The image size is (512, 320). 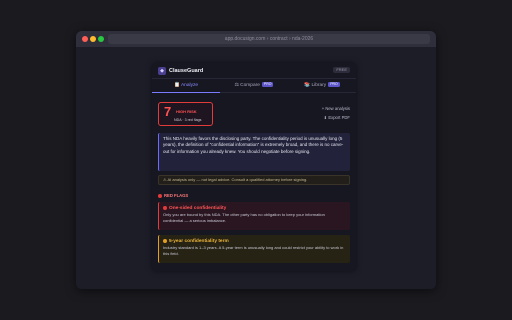 I want to click on tab-analyze: 📋 Analyze, so click(x=186, y=86).